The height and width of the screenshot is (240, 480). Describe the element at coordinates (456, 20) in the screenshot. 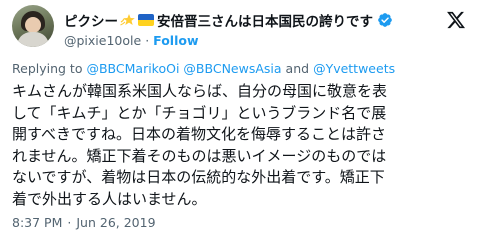

I see `x-logo-icon` at that location.